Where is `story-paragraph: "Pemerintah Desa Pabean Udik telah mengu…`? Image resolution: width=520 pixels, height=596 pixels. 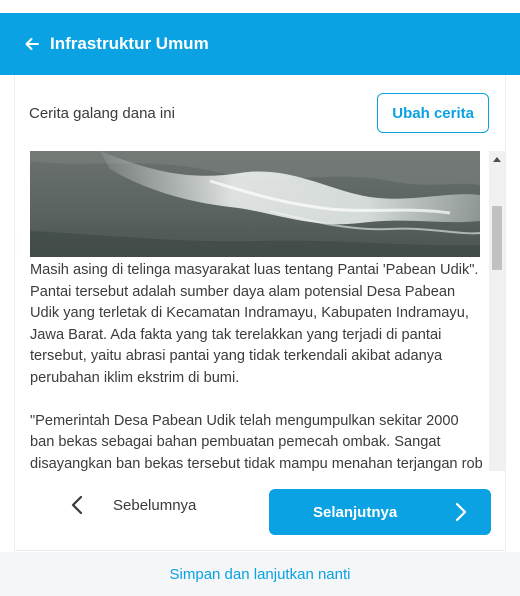 story-paragraph: "Pemerintah Desa Pabean Udik telah mengu… is located at coordinates (256, 442).